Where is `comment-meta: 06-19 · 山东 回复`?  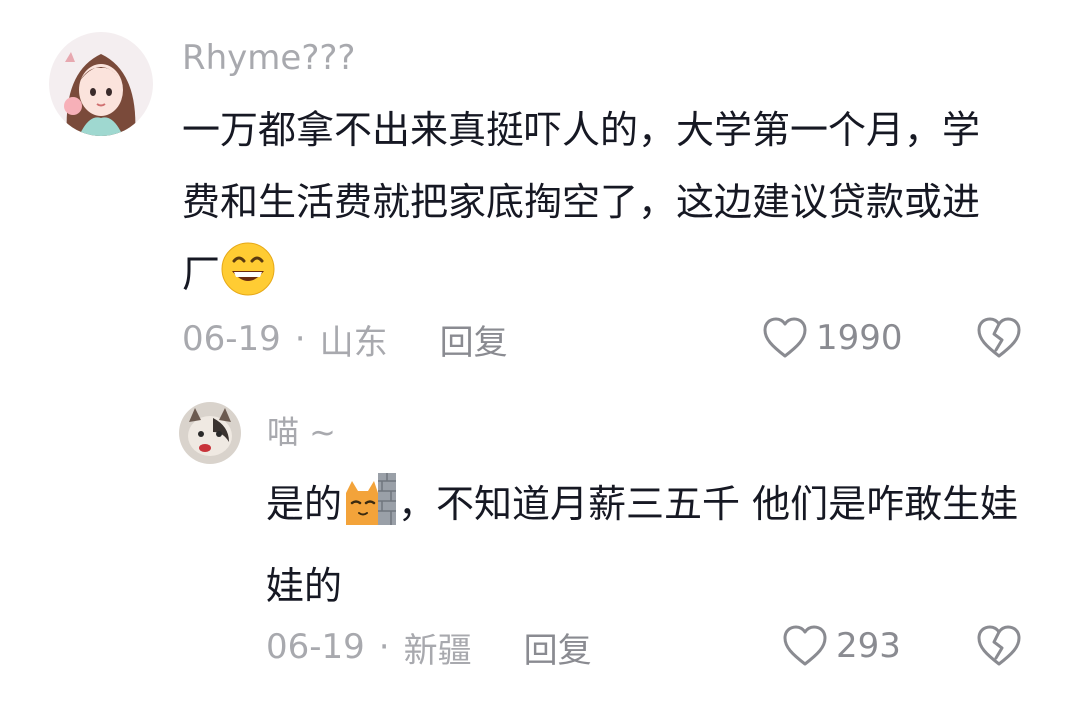 comment-meta: 06-19 · 山东 回复 is located at coordinates (345, 339).